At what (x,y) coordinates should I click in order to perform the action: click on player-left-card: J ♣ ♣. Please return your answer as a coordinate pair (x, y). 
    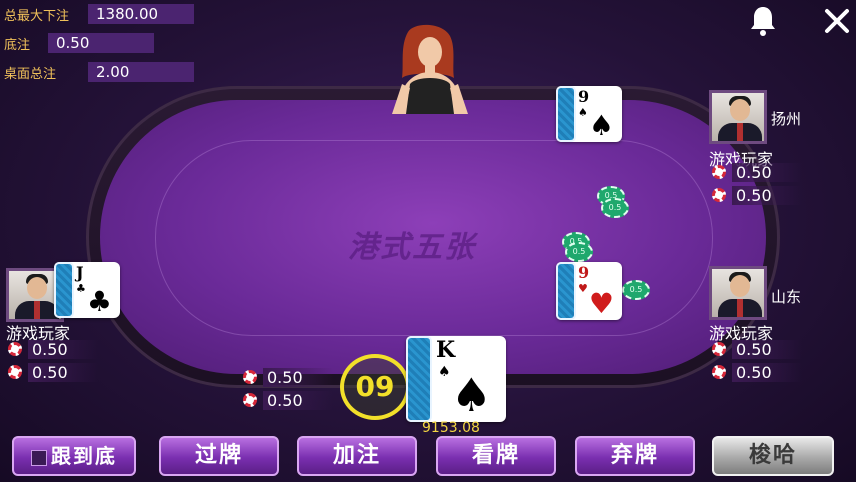
    Looking at the image, I should click on (87, 290).